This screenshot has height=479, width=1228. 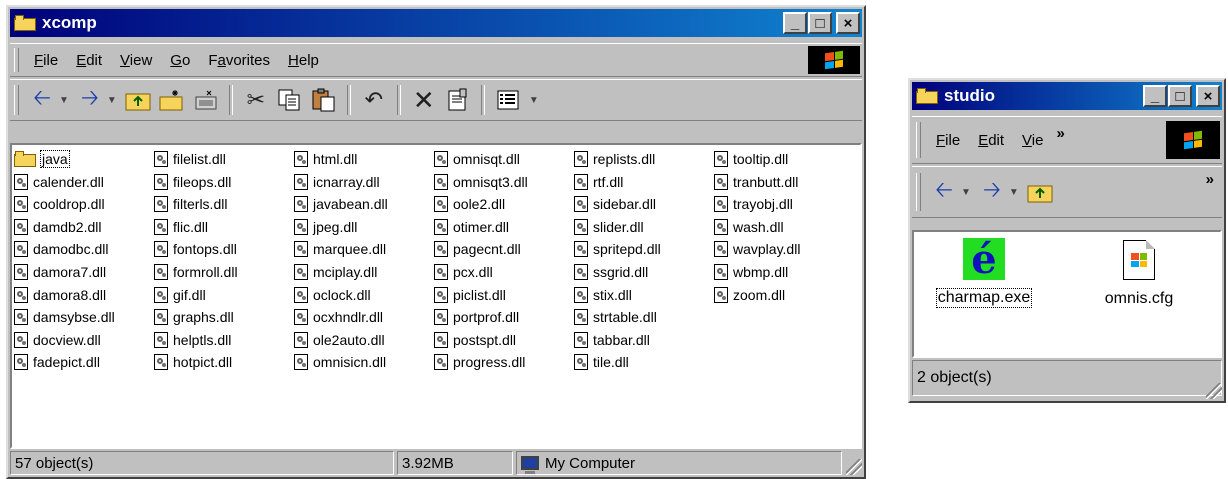 I want to click on file-item: ssgrid.dll, so click(x=611, y=272).